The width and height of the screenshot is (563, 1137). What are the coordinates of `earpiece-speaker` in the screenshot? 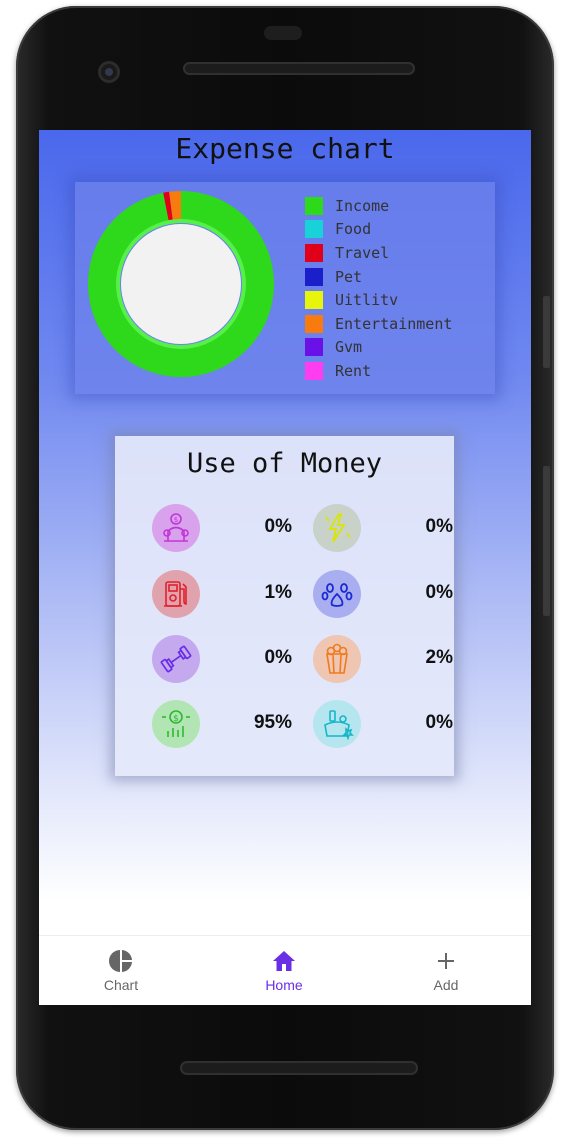 It's located at (299, 68).